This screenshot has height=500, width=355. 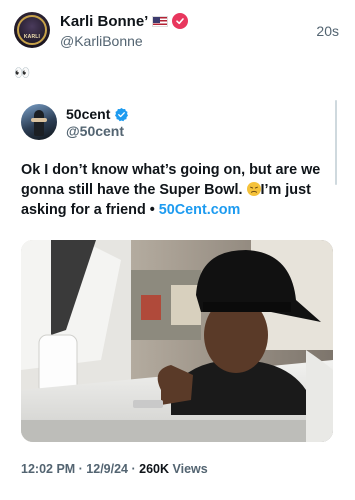 I want to click on quote-handle: @50cent, so click(x=95, y=131).